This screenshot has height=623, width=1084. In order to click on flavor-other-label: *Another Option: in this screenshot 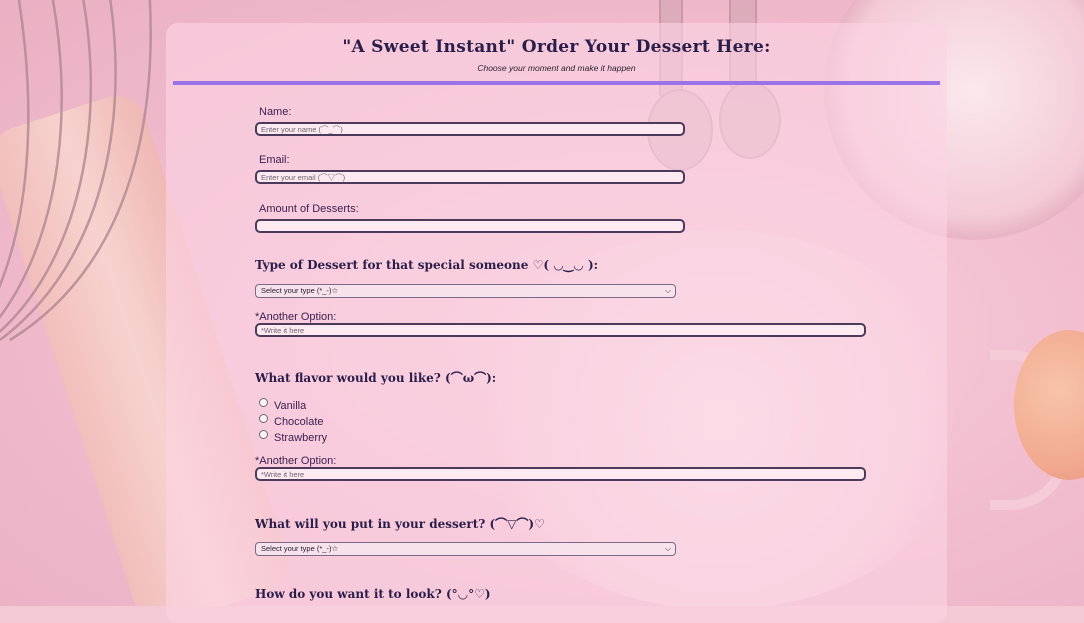, I will do `click(296, 461)`.